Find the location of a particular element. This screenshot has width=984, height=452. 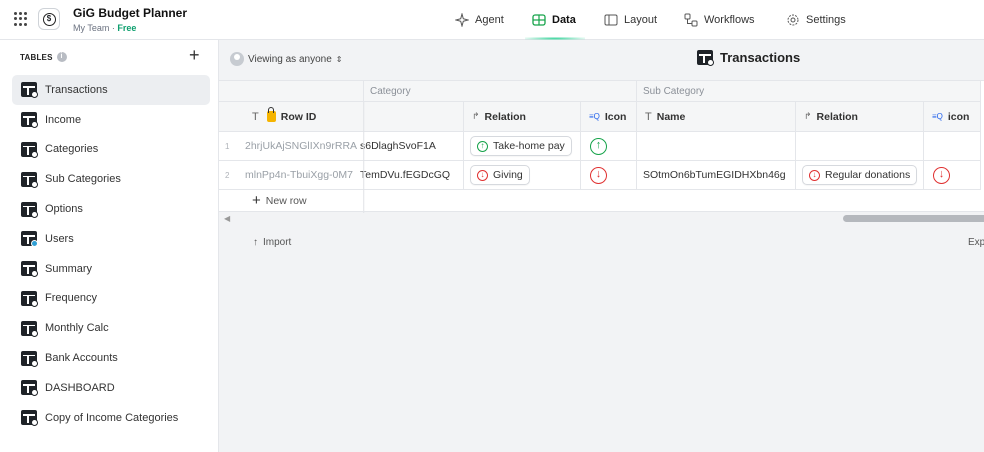

sidebar-item-categories: Categories is located at coordinates (111, 150).